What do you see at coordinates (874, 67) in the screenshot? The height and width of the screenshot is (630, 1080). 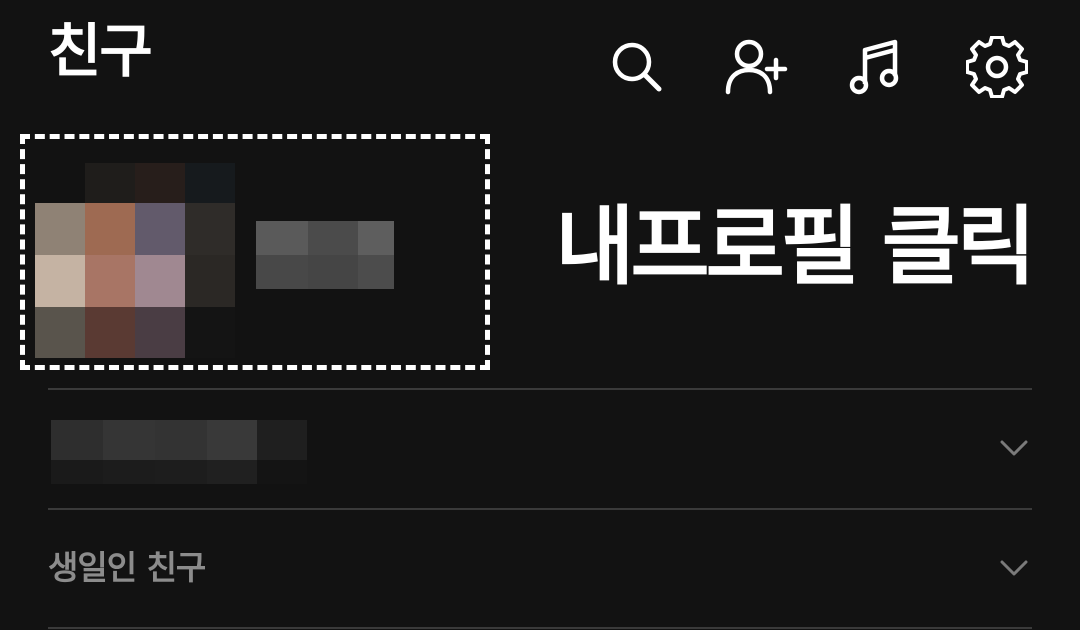 I see `music-icon` at bounding box center [874, 67].